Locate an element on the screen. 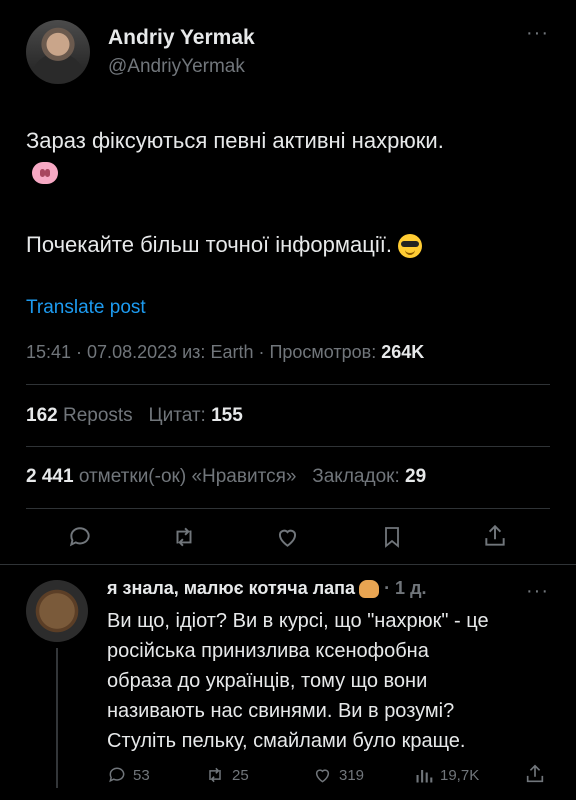 The image size is (576, 800). reply-like-button: 319 is located at coordinates (338, 775).